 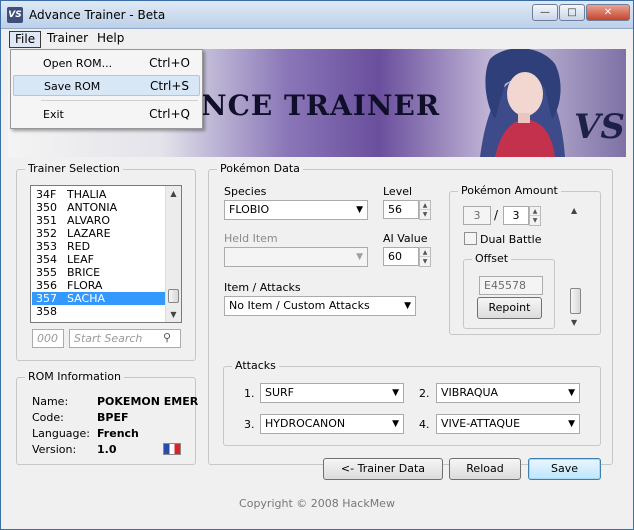 What do you see at coordinates (61, 433) in the screenshot?
I see `rom-language-key: Language:` at bounding box center [61, 433].